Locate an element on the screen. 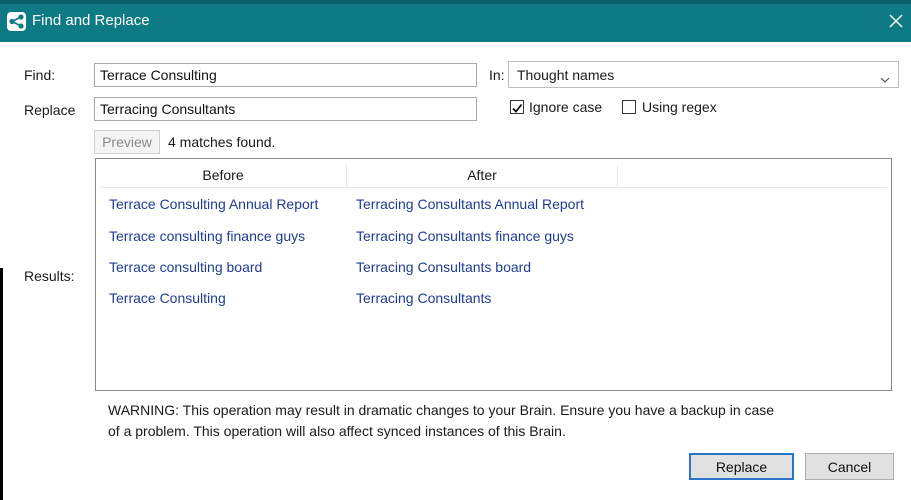 Image resolution: width=911 pixels, height=500 pixels. title-bar-top-edge is located at coordinates (455, 2).